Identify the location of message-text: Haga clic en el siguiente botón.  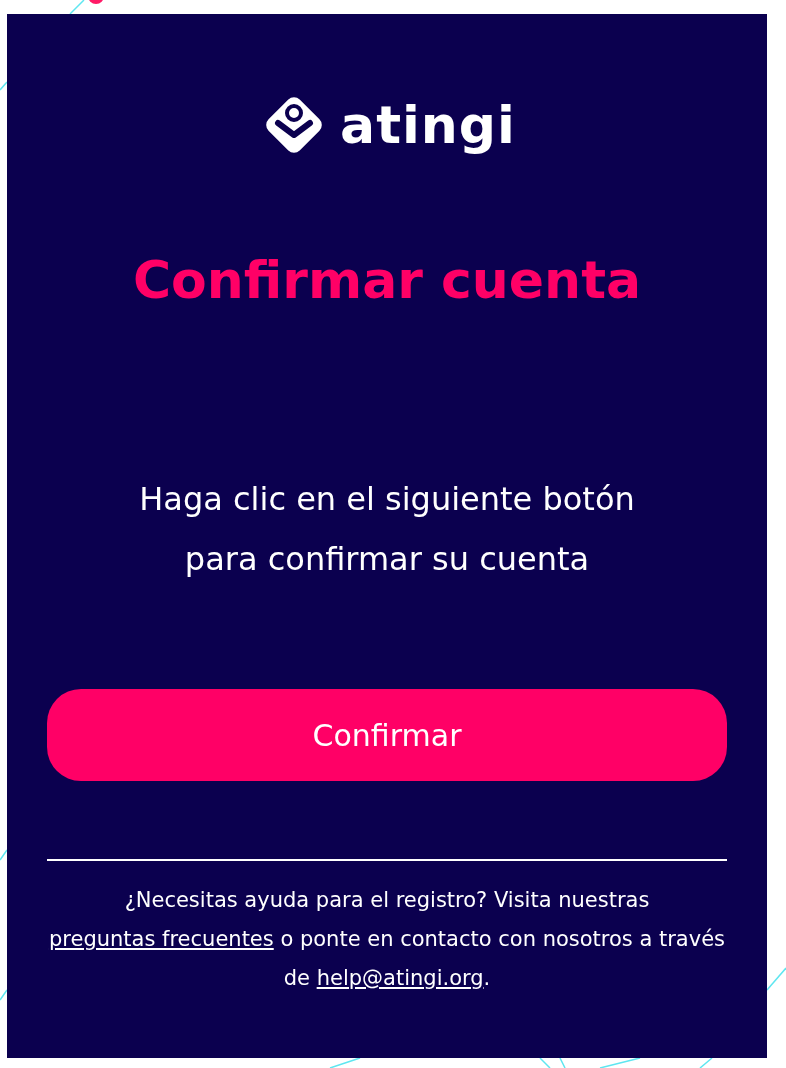
(387, 500).